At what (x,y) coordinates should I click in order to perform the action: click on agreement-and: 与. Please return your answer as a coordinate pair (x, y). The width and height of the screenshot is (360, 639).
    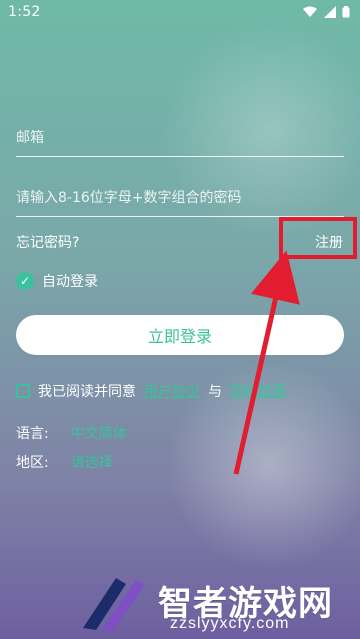
    Looking at the image, I should click on (215, 392).